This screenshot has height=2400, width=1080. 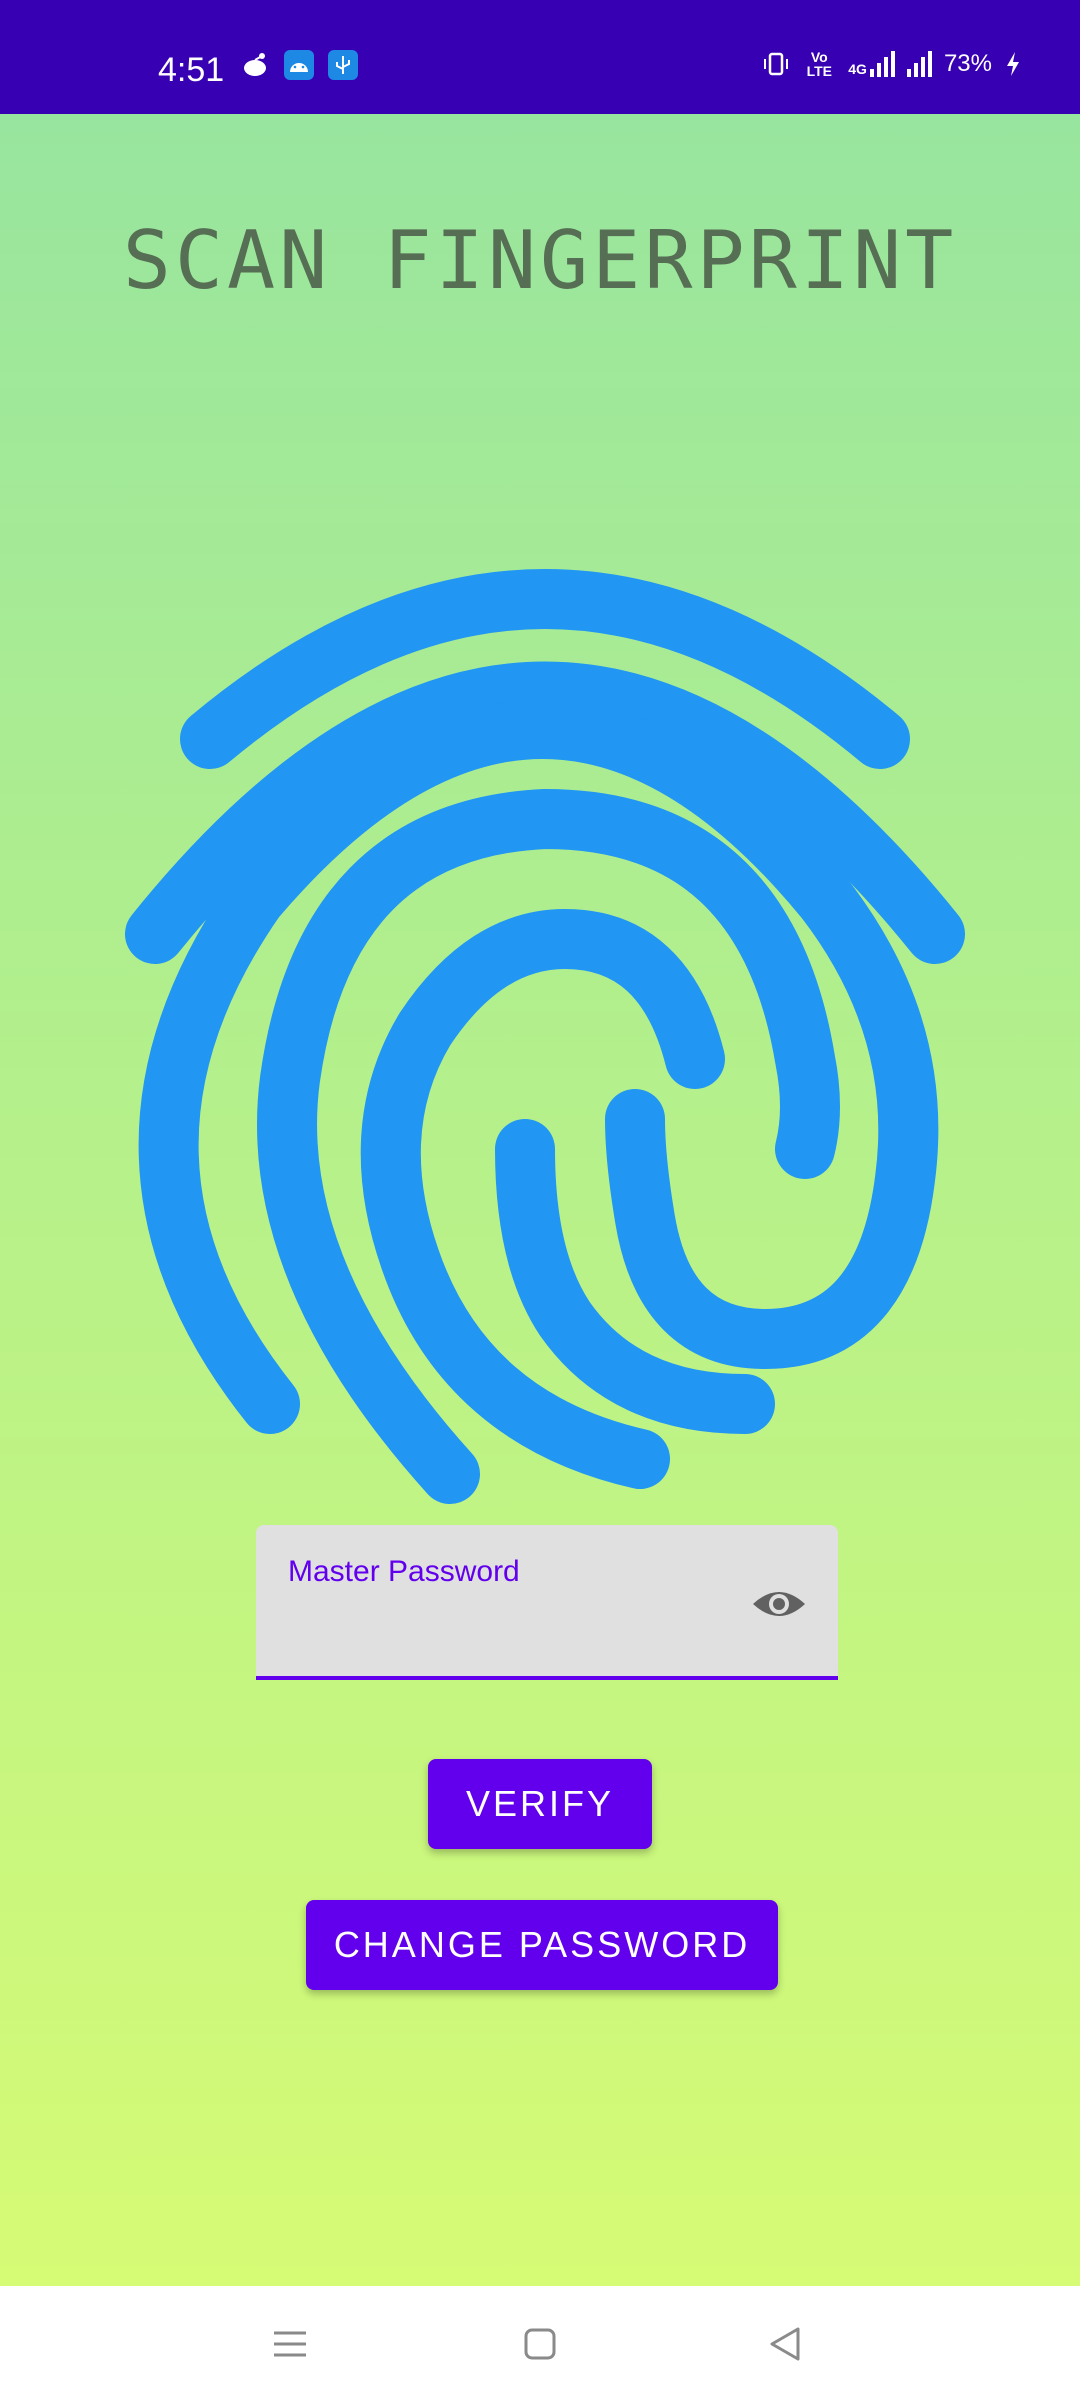 What do you see at coordinates (919, 64) in the screenshot?
I see `signal-icon` at bounding box center [919, 64].